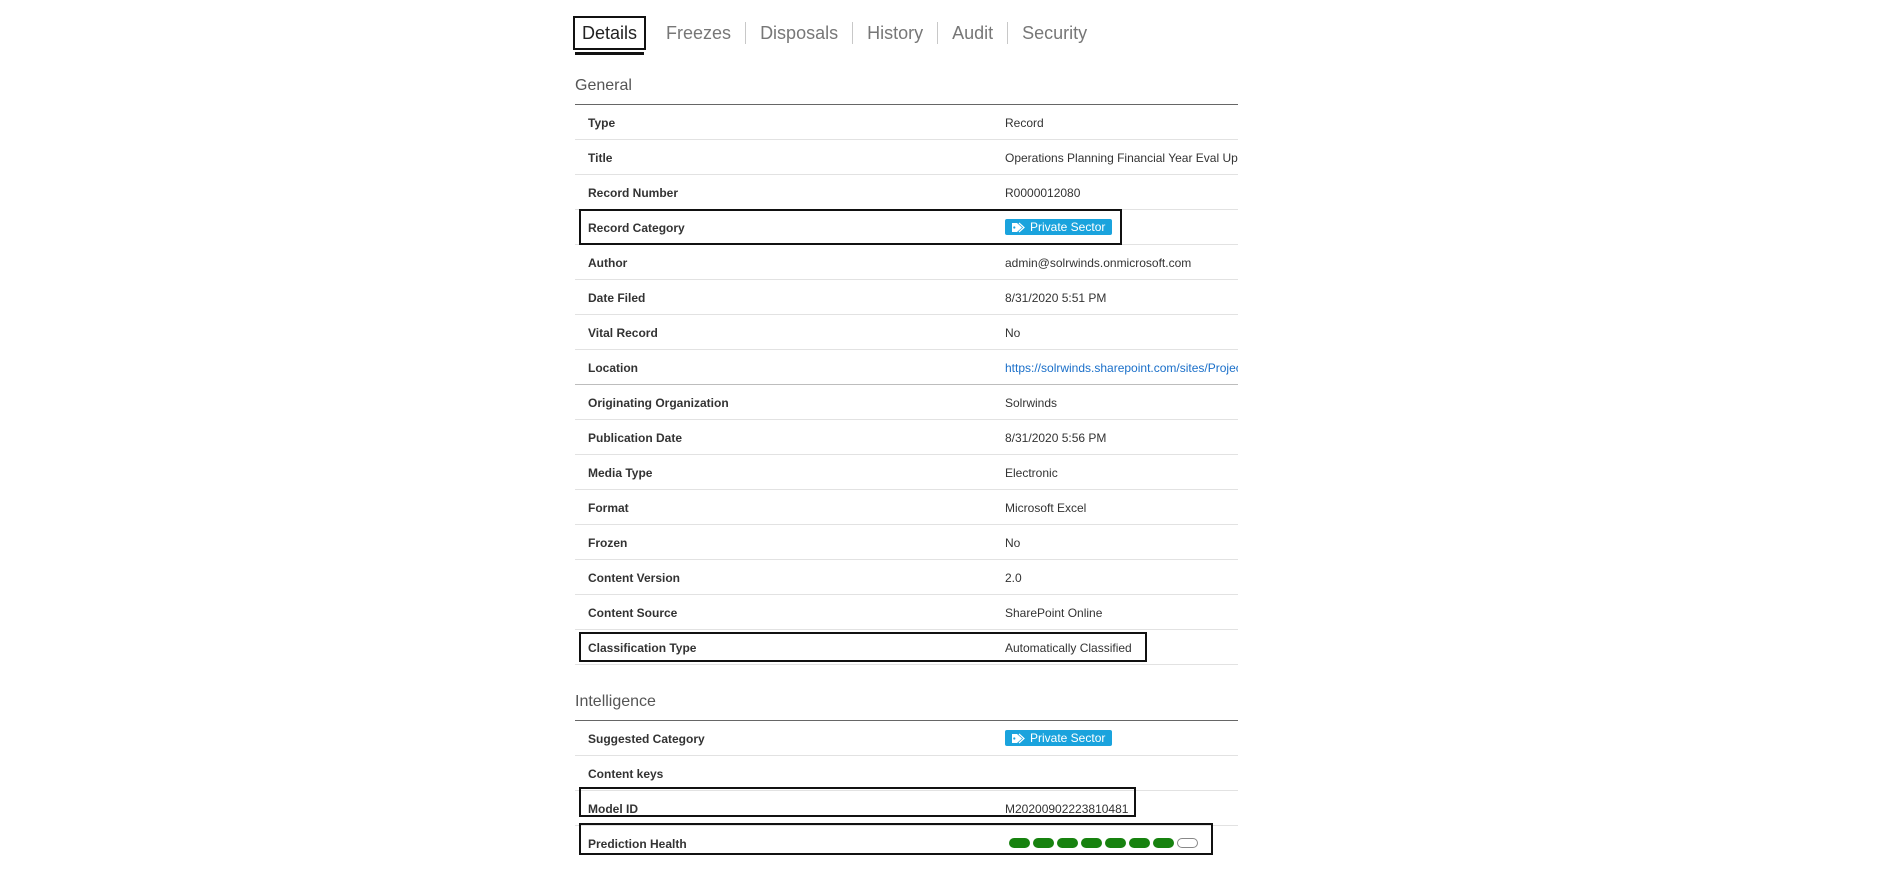 This screenshot has height=871, width=1879. What do you see at coordinates (906, 843) in the screenshot?
I see `row-prediction-health: Prediction Health` at bounding box center [906, 843].